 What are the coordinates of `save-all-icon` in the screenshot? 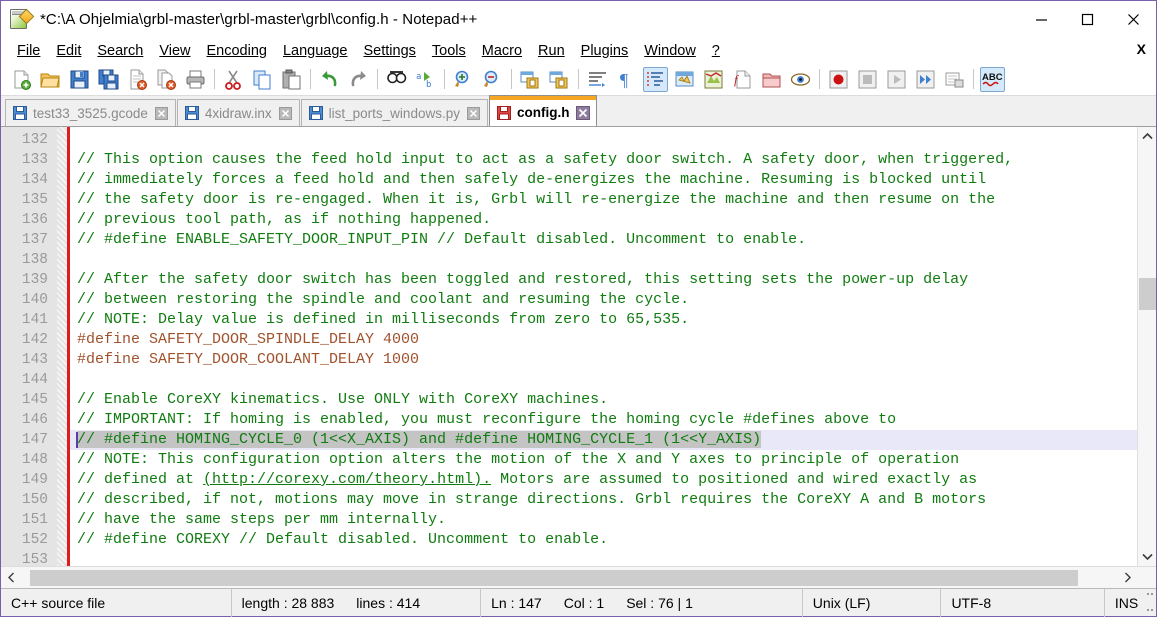 It's located at (108, 79).